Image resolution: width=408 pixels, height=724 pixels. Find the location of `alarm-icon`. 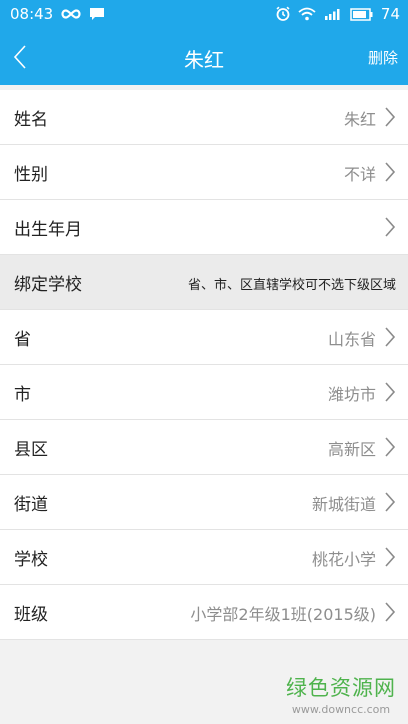

alarm-icon is located at coordinates (283, 14).